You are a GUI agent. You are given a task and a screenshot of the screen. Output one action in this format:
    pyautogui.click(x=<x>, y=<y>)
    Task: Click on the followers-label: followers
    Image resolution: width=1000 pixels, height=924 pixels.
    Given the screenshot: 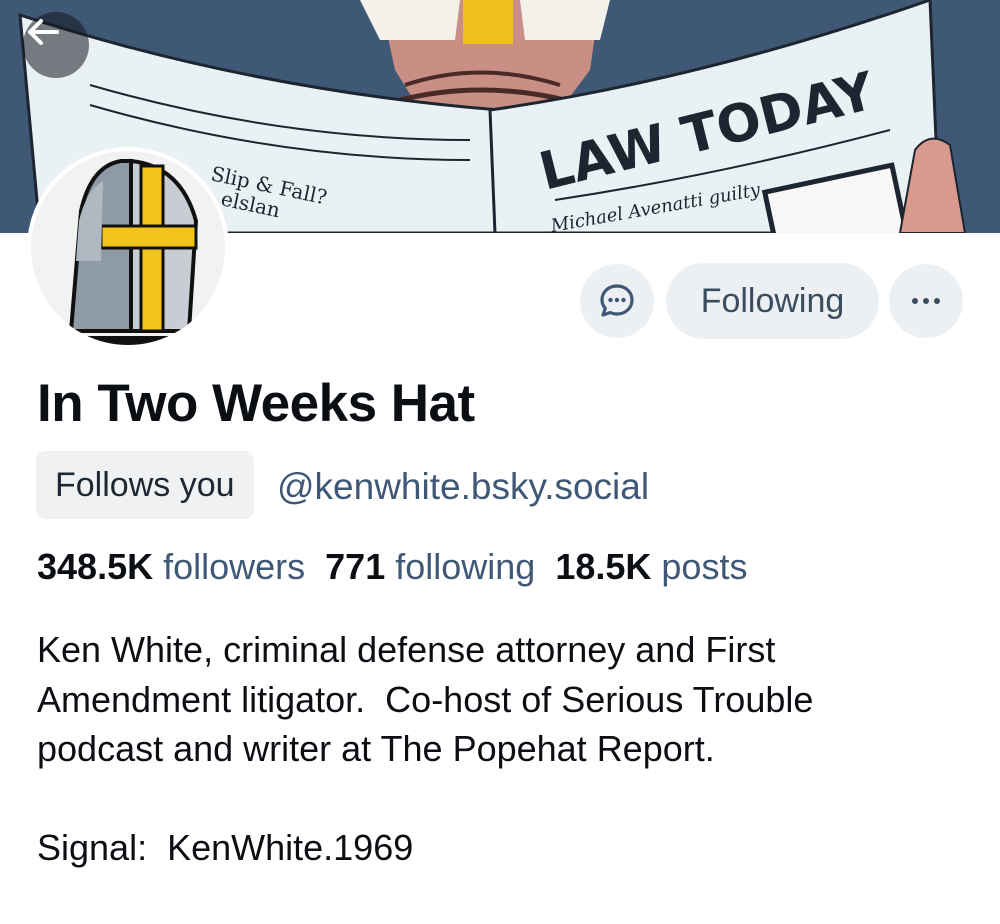 What is the action you would take?
    pyautogui.click(x=234, y=566)
    